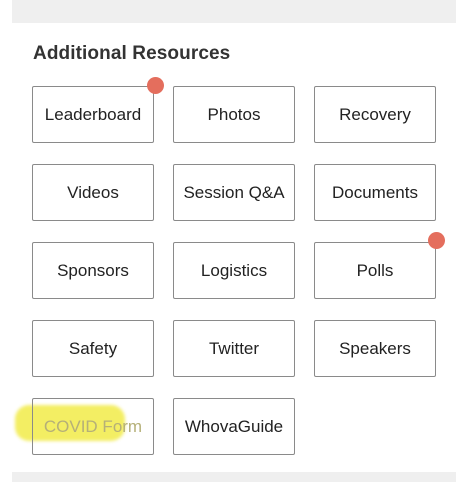 The image size is (456, 482). I want to click on leaderboard-button: Leaderboard, so click(93, 114).